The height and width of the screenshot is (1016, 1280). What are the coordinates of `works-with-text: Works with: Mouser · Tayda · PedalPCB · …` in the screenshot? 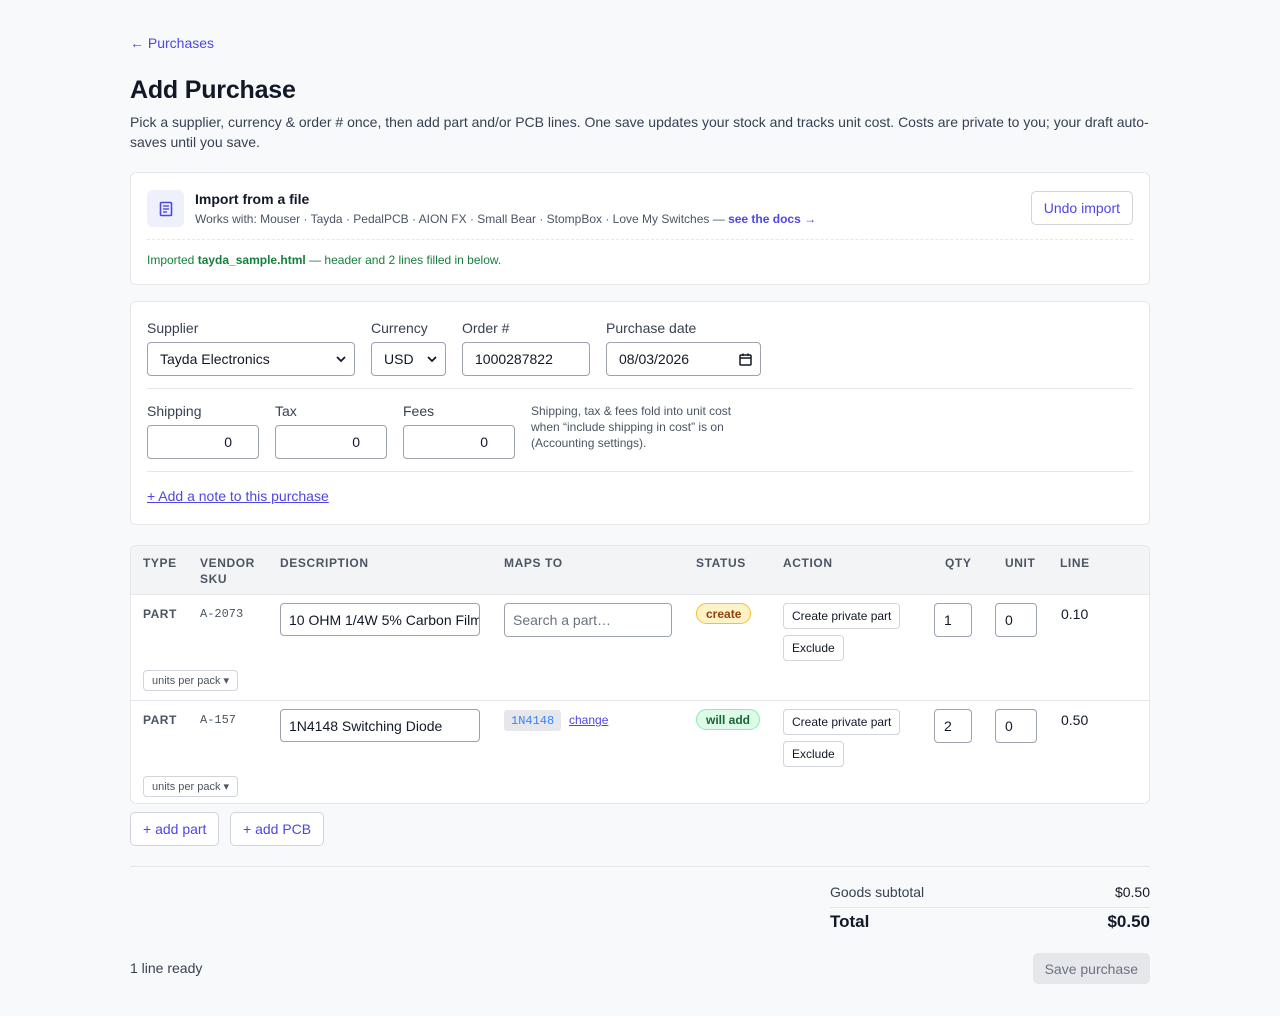 It's located at (462, 219).